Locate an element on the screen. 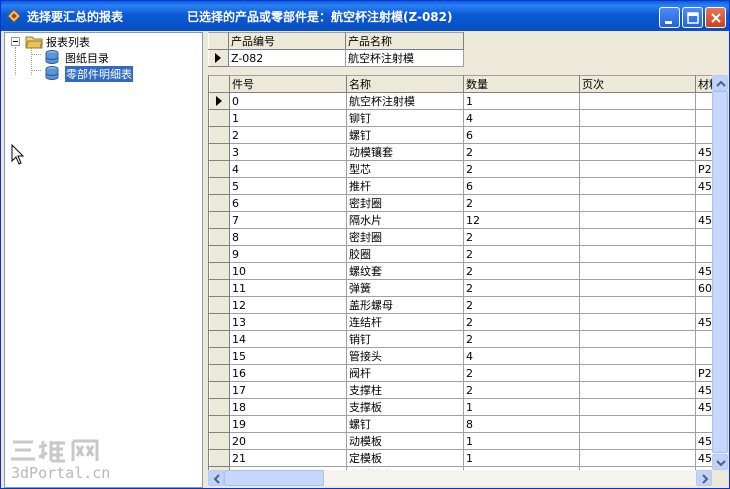 The width and height of the screenshot is (730, 489). parts-cell: 动模镶套 is located at coordinates (405, 152).